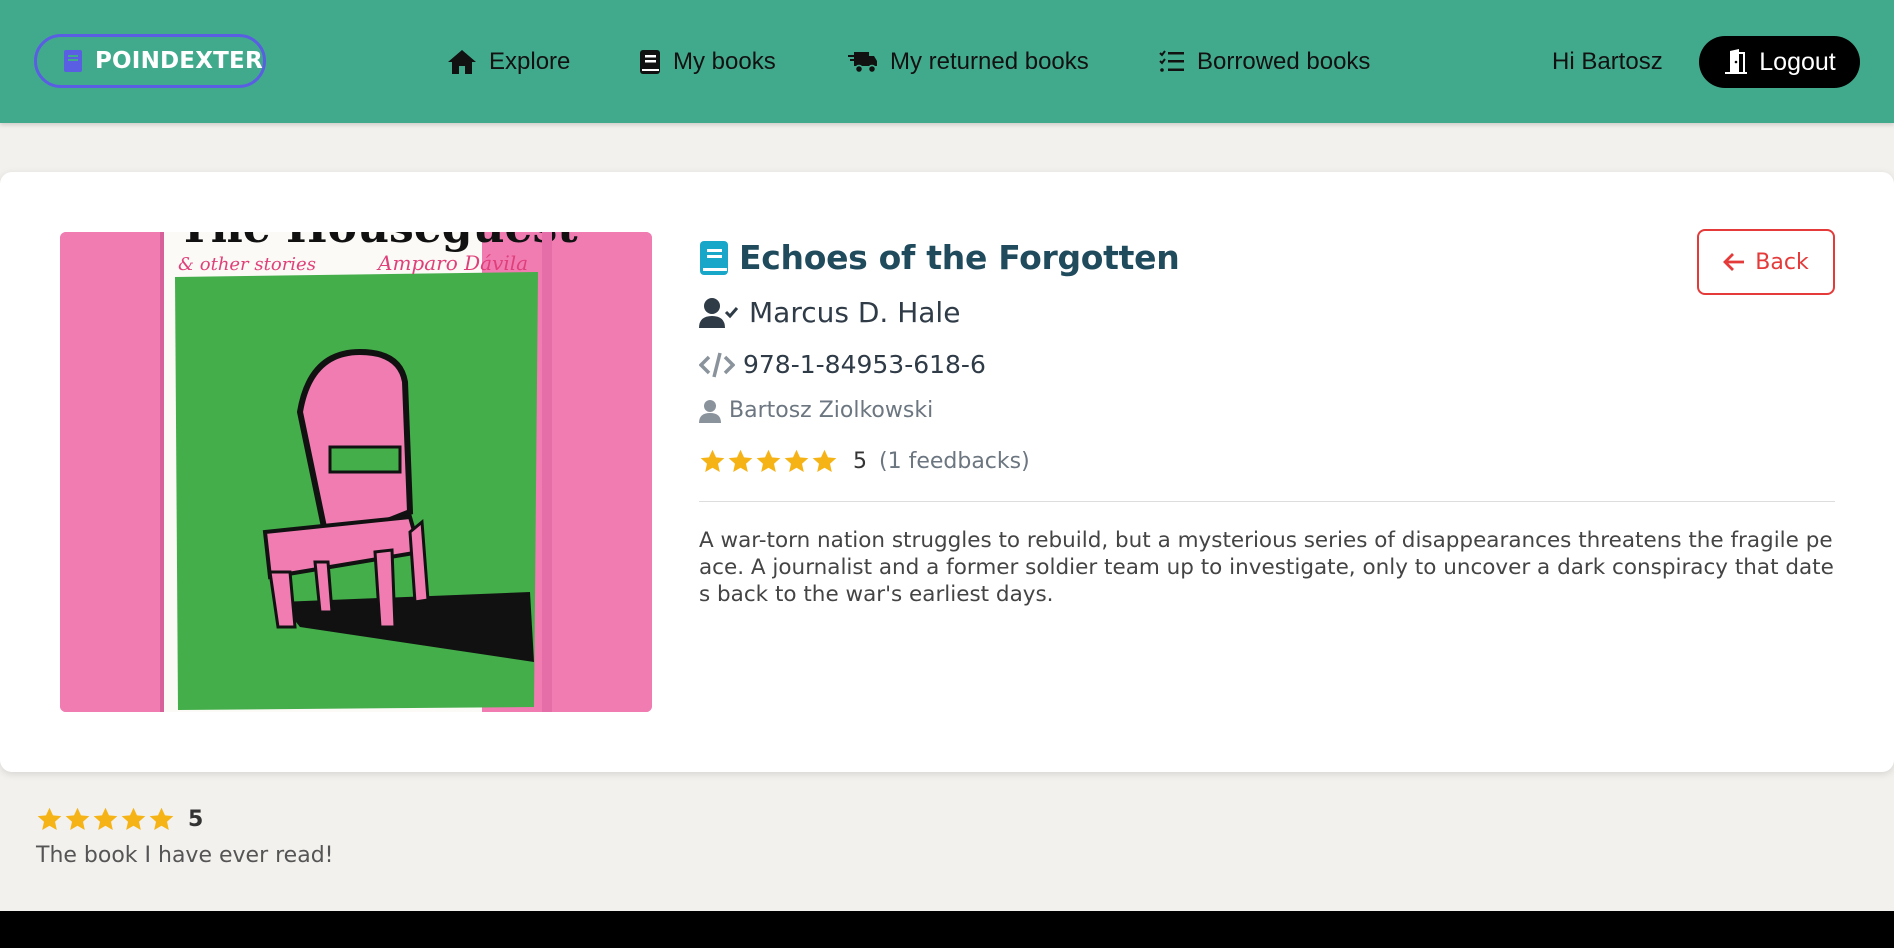 This screenshot has height=948, width=1894. Describe the element at coordinates (855, 312) in the screenshot. I see `book-author: Marcus D. Hale` at that location.